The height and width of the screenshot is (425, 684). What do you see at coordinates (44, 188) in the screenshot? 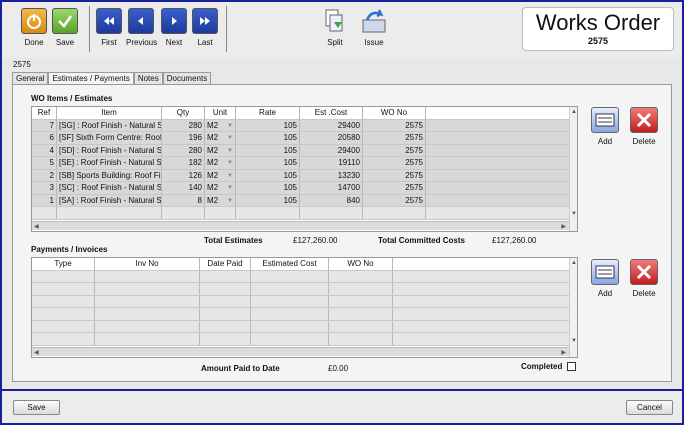
I see `cell-ref: 3` at bounding box center [44, 188].